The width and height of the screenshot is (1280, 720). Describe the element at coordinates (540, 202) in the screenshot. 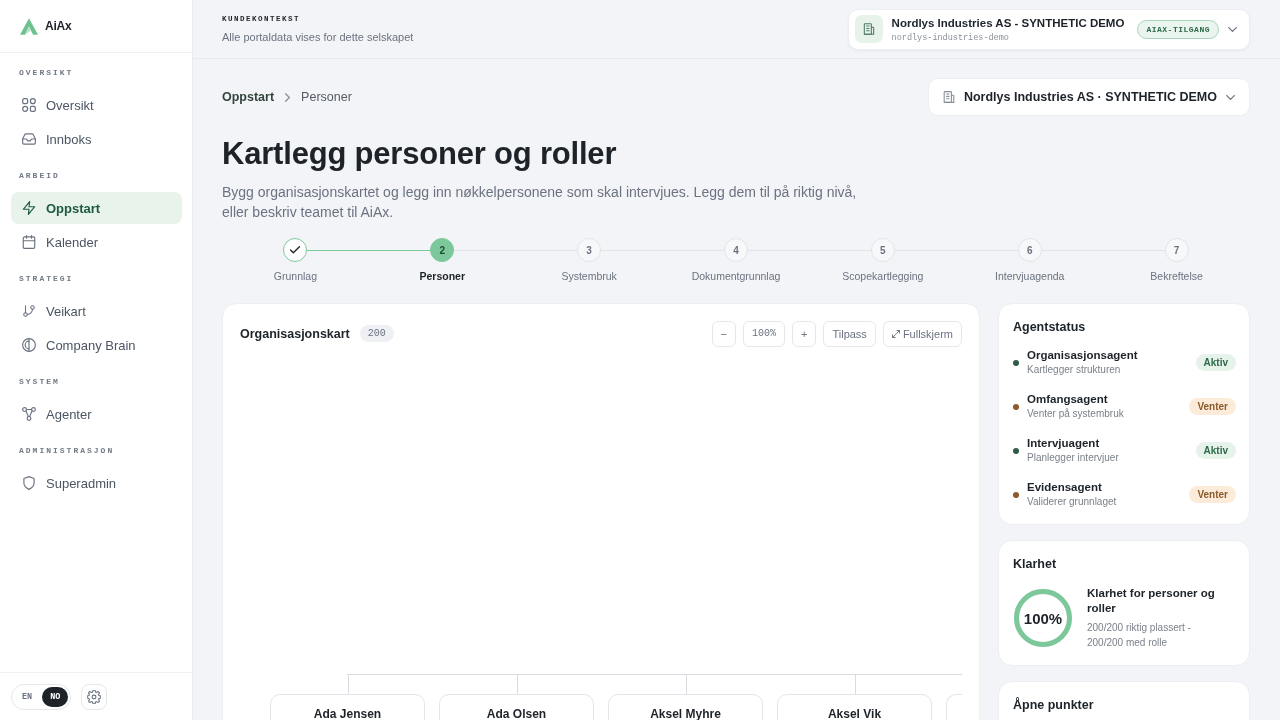

I see `page-description: Bygg organisasjonskartet og legg inn nøkkelpersonene som skal intervjues. Legg dem til på riktig nivå, eller beskriv teamet til AiAx.` at that location.